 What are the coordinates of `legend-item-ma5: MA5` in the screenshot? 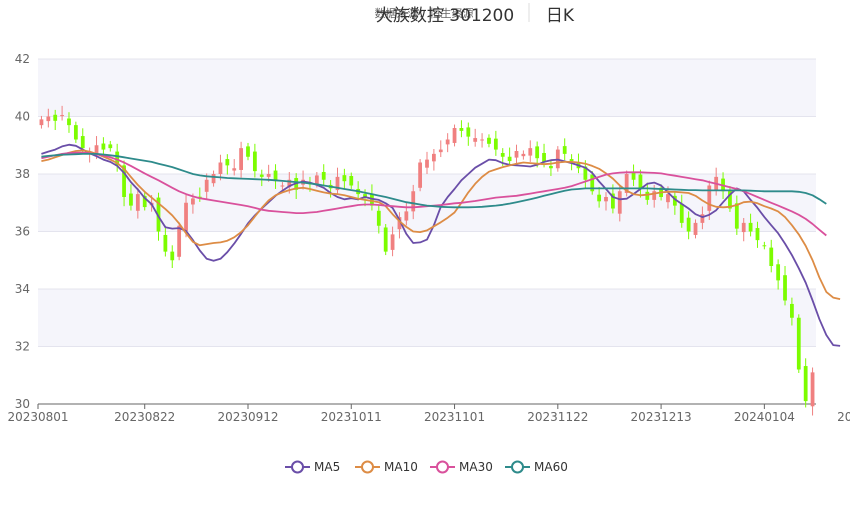 It's located at (312, 467).